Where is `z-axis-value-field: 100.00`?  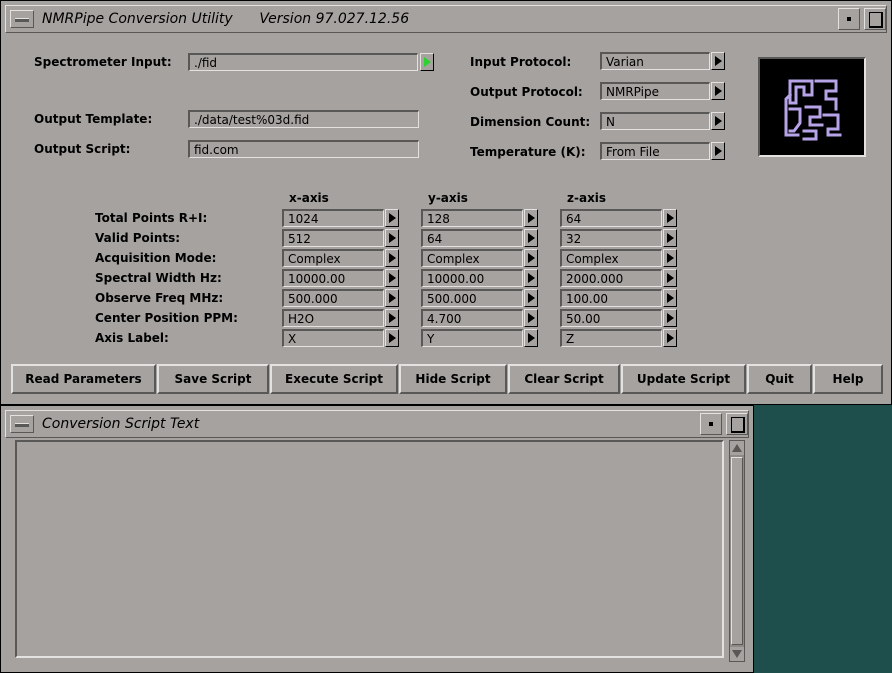 z-axis-value-field: 100.00 is located at coordinates (611, 298).